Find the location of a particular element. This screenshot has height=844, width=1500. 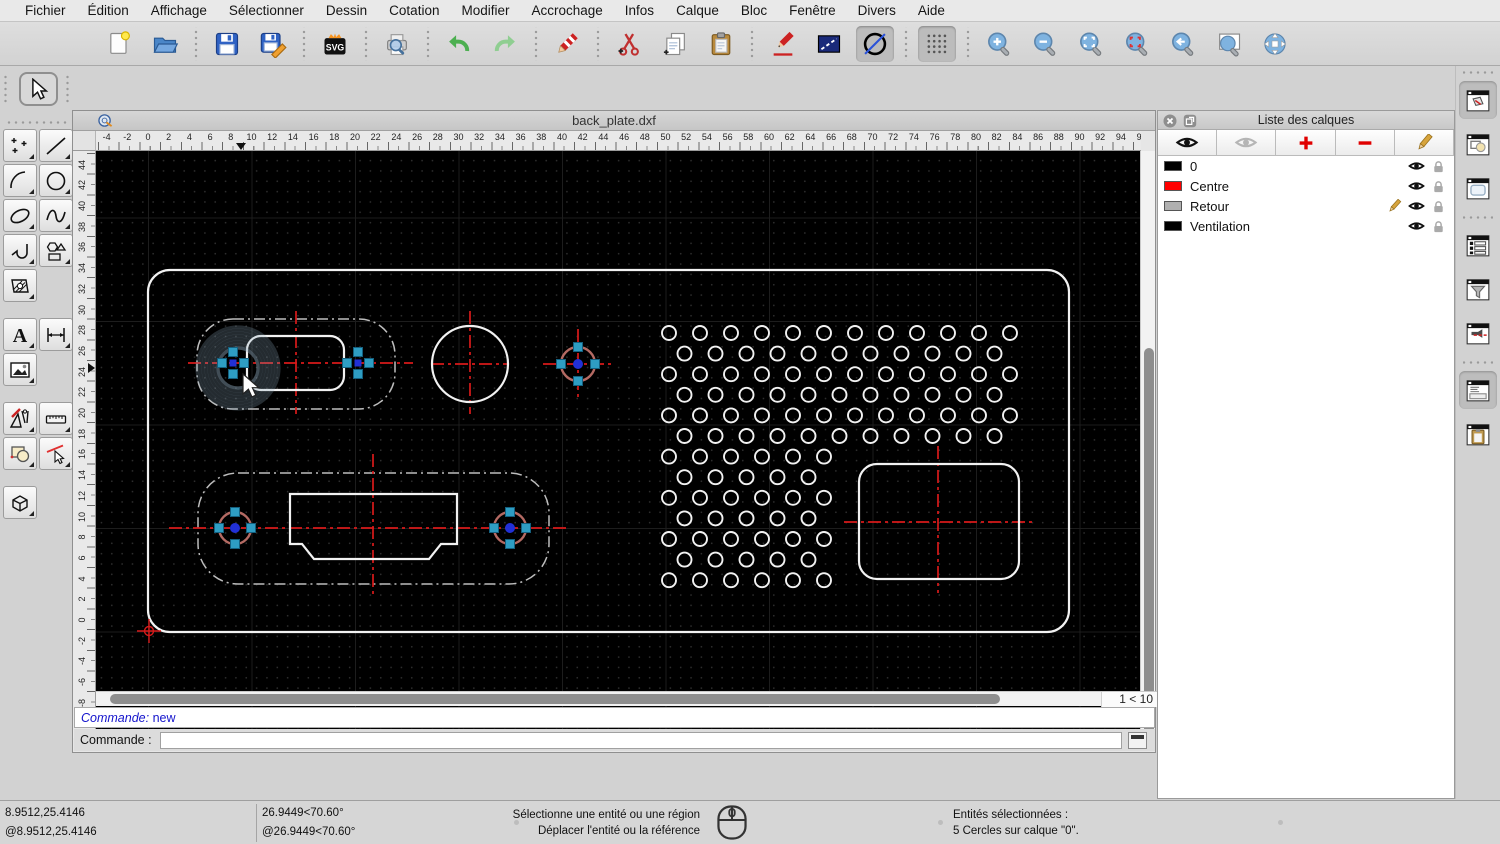

vertical-scrollbar-thumb is located at coordinates (1148, 542).